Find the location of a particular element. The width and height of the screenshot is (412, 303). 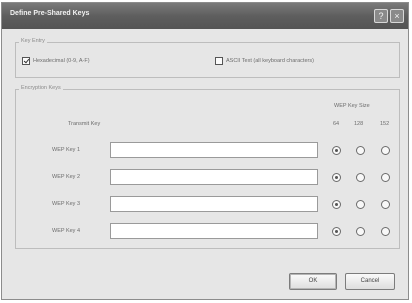

wep-key-4-size-64-radio is located at coordinates (336, 231).